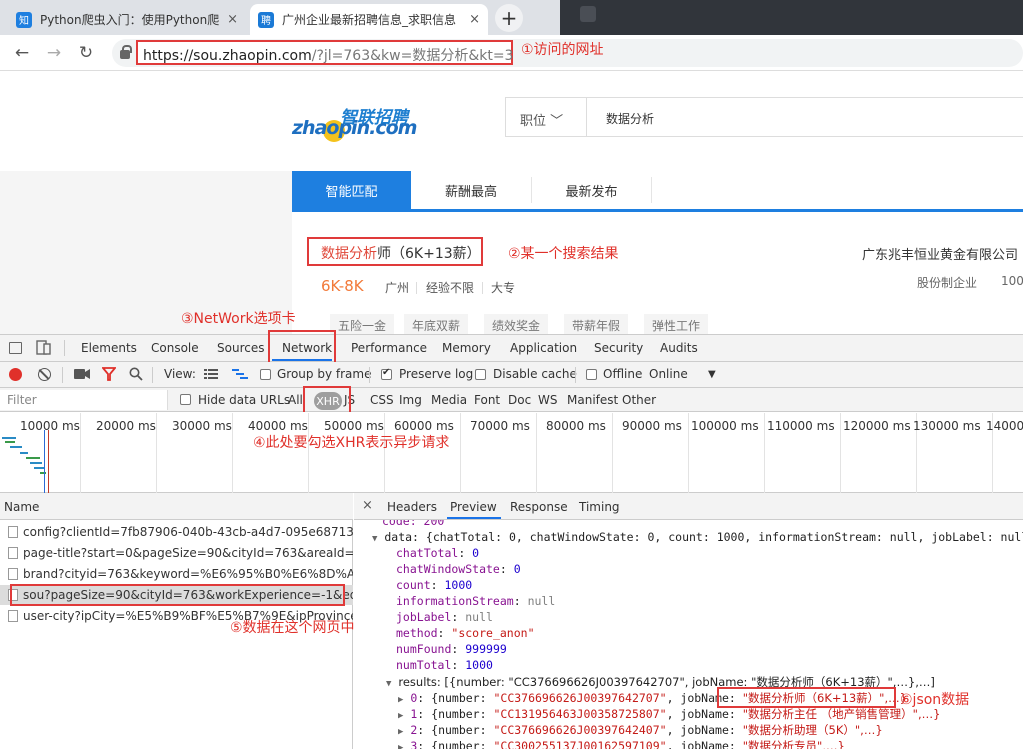  I want to click on filter-all: All, so click(295, 400).